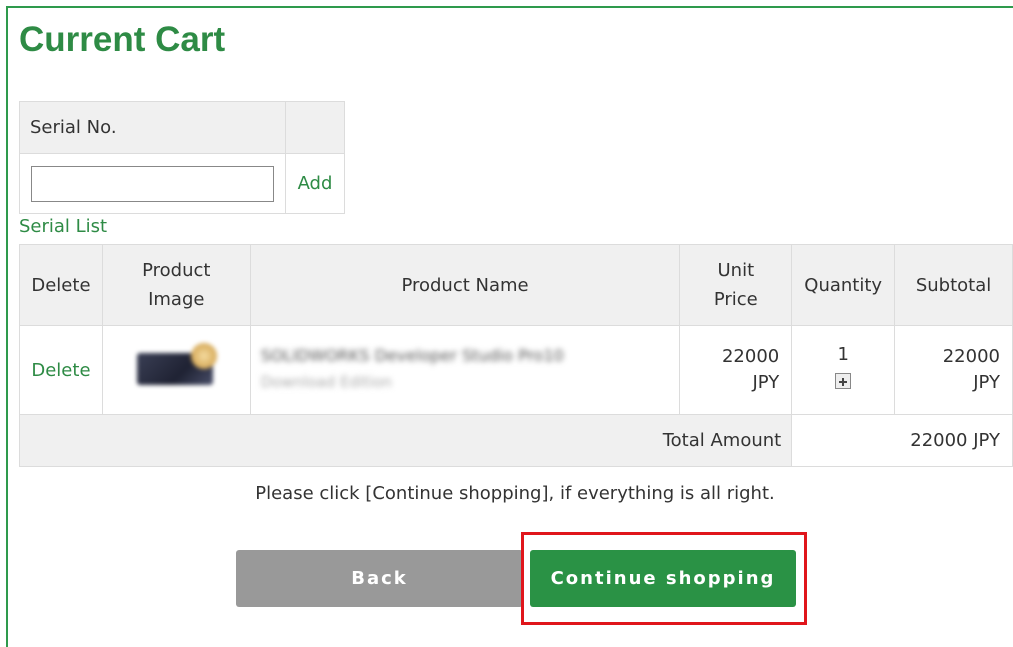 This screenshot has height=647, width=1013. Describe the element at coordinates (412, 355) in the screenshot. I see `product-name: SOLIDWORKS Developer Studio Pro10` at that location.